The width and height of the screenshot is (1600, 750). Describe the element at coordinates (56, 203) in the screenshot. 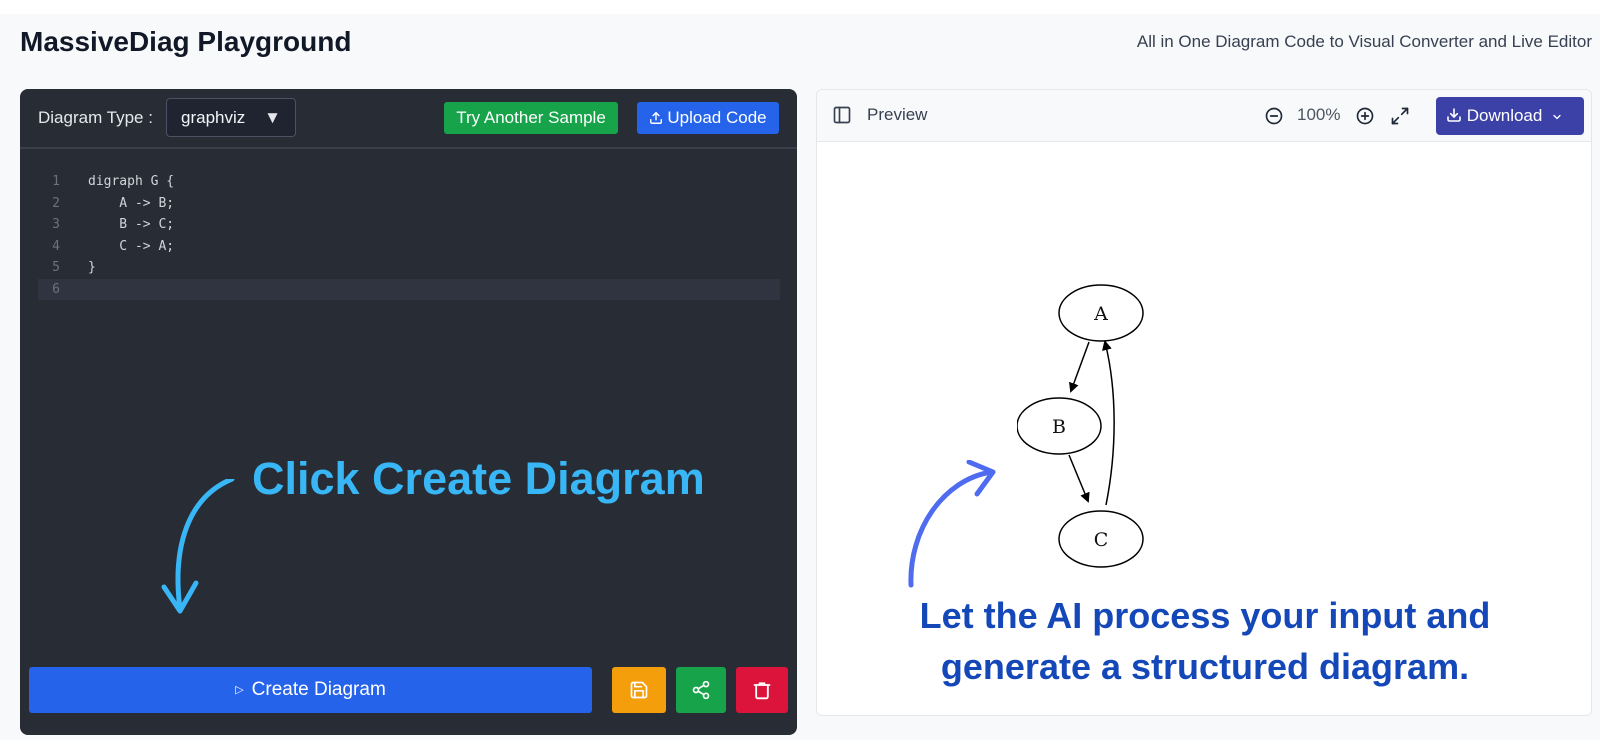

I see `line-number: 2` at that location.